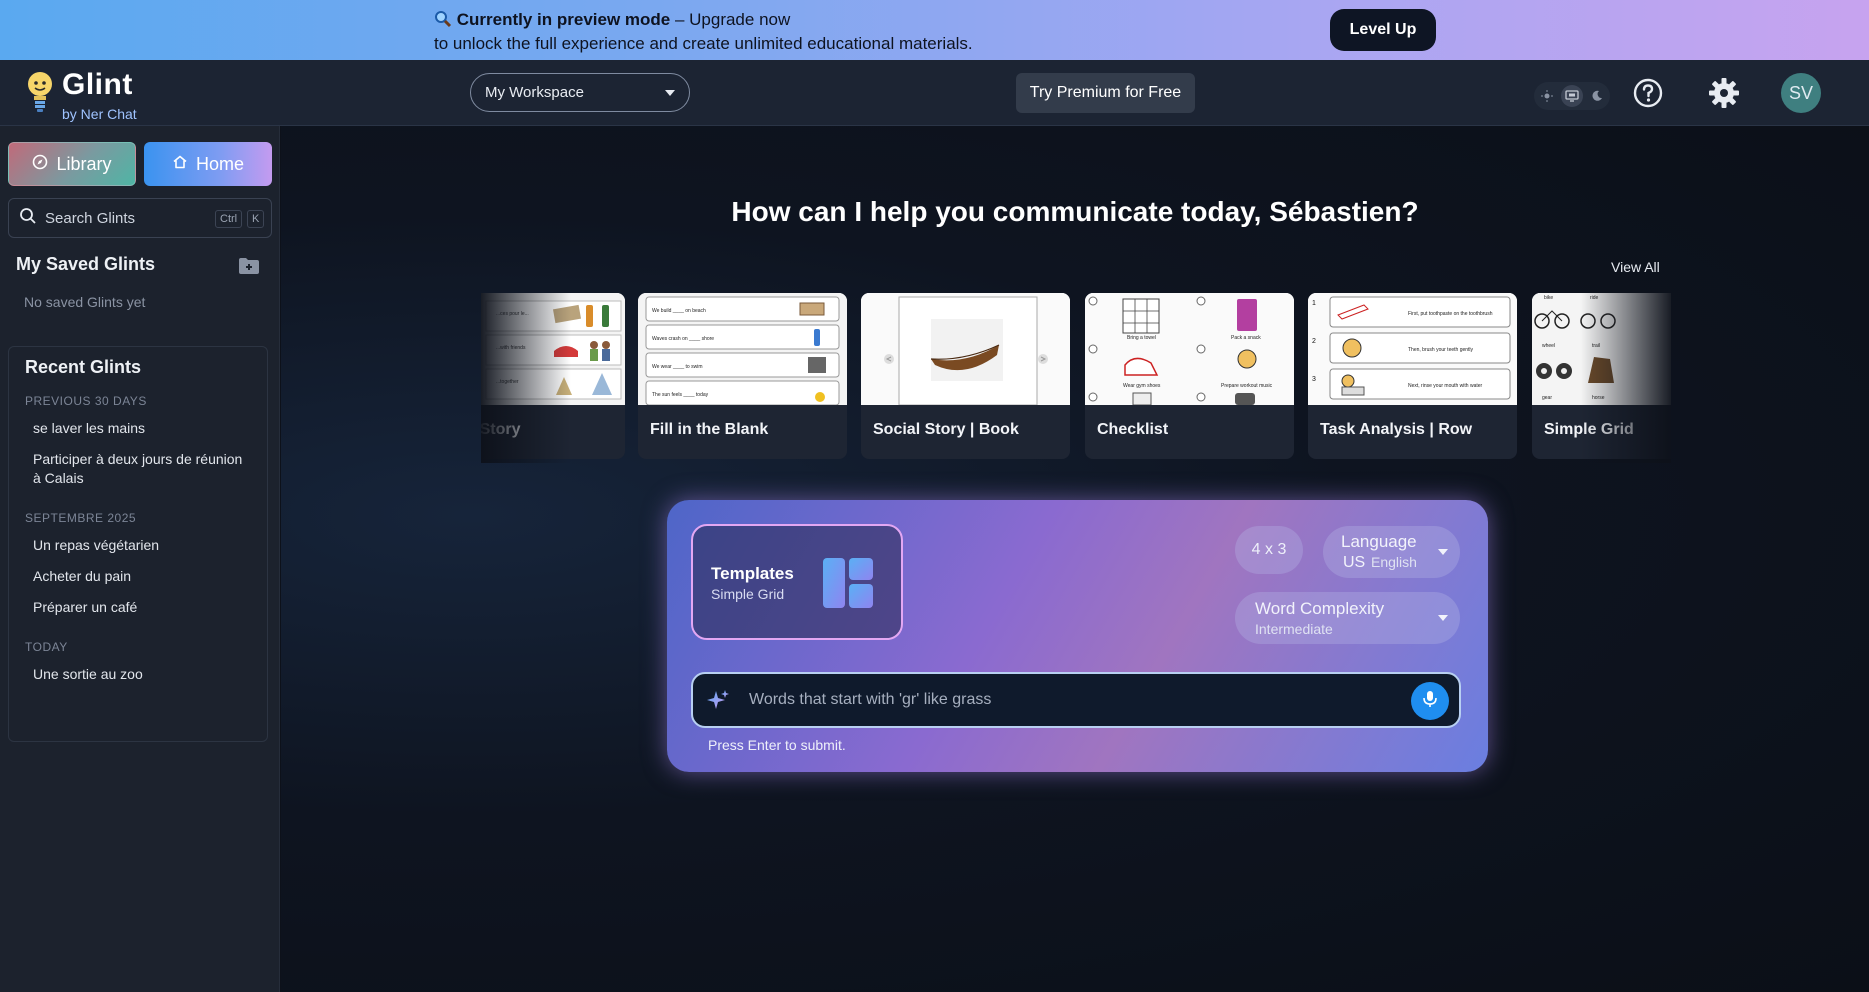 Image resolution: width=1869 pixels, height=992 pixels. I want to click on template-card-label: Social Story | Book, so click(946, 429).